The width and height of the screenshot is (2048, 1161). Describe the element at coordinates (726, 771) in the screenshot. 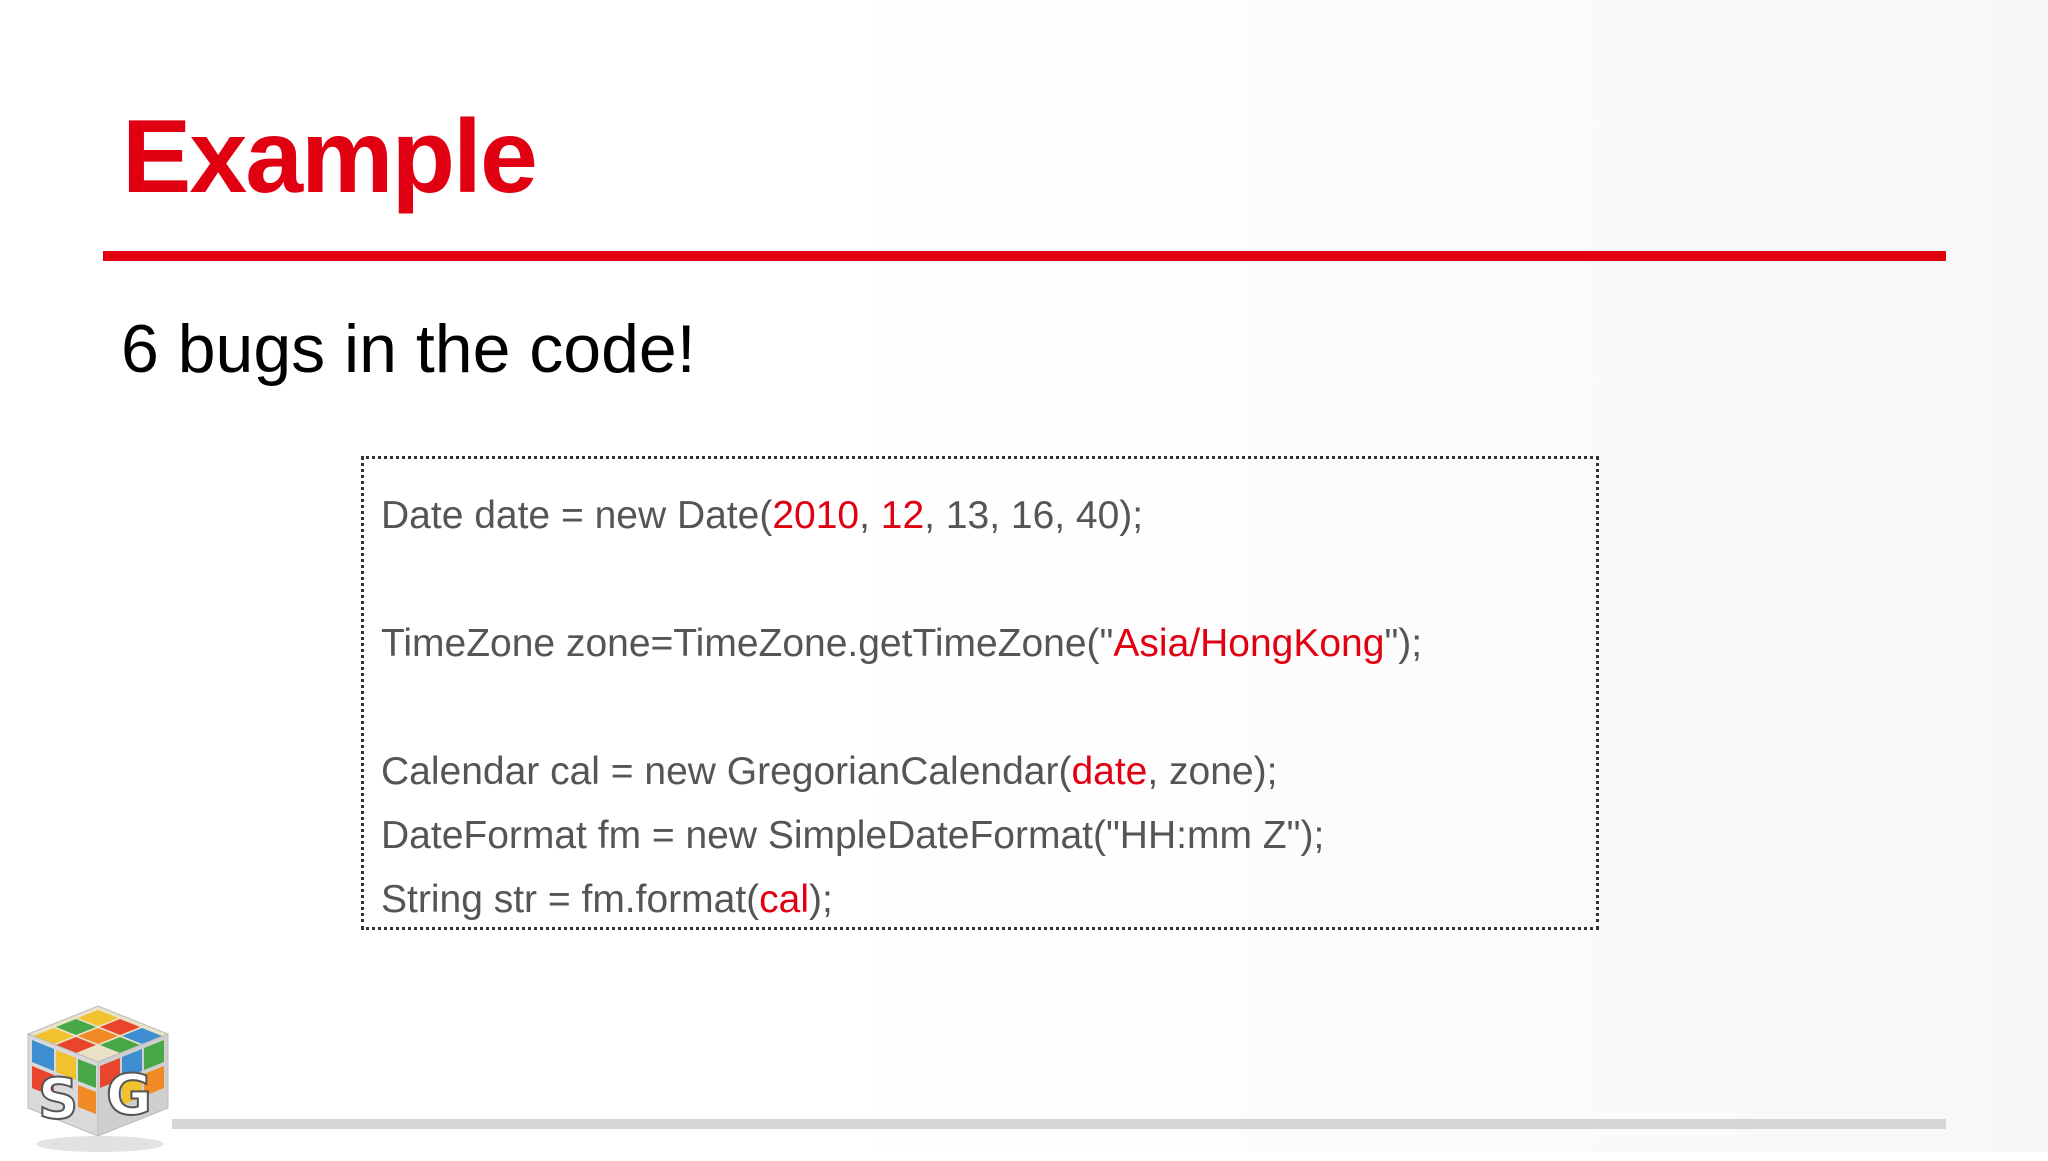

I see `code-text: Calendar cal = new GregorianCalendar(` at that location.